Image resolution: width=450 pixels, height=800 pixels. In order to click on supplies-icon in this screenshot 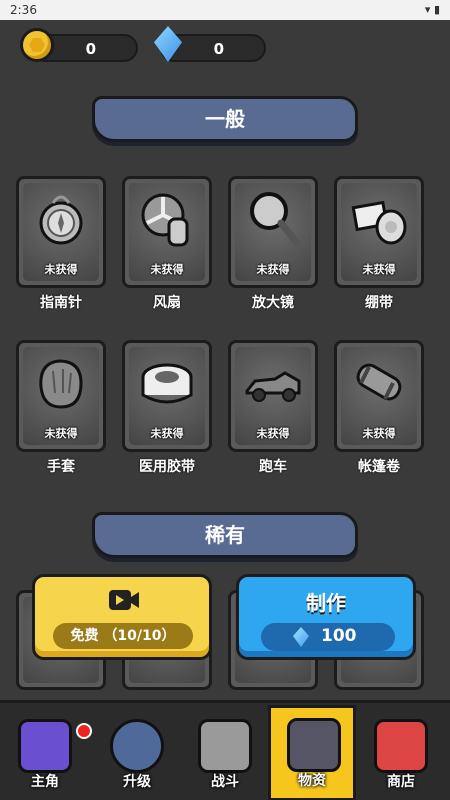, I will do `click(314, 745)`.